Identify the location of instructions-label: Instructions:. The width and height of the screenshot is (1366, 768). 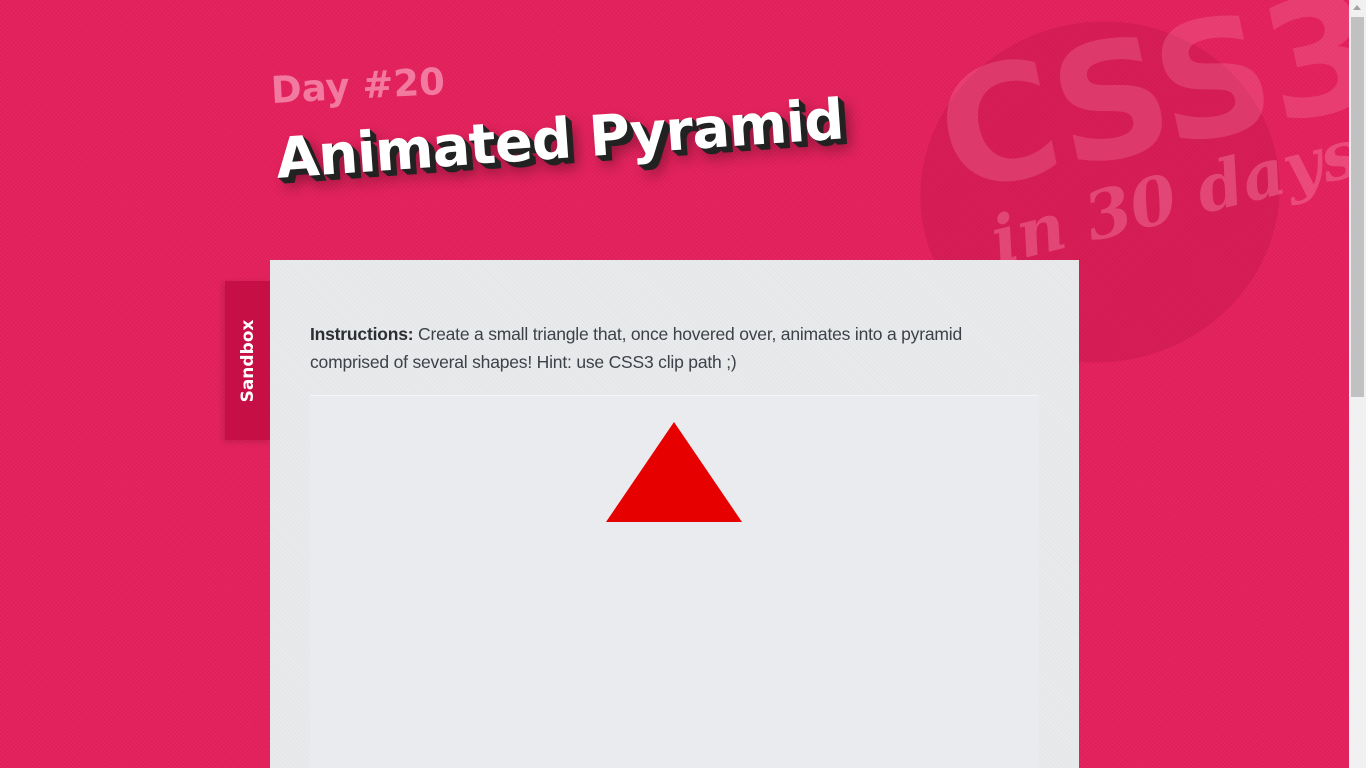
(362, 334).